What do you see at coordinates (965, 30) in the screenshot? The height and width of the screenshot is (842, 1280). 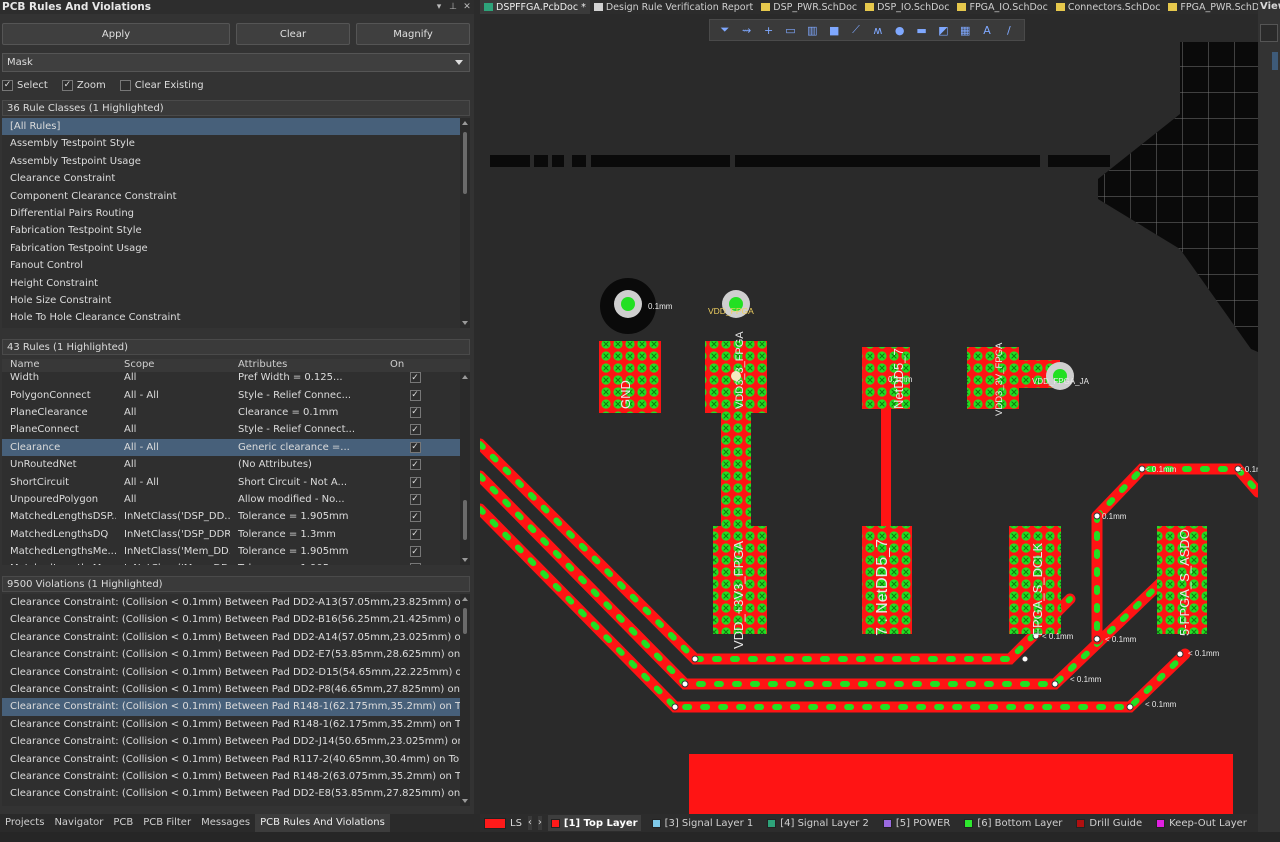 I see `dimension-icon: ▦` at bounding box center [965, 30].